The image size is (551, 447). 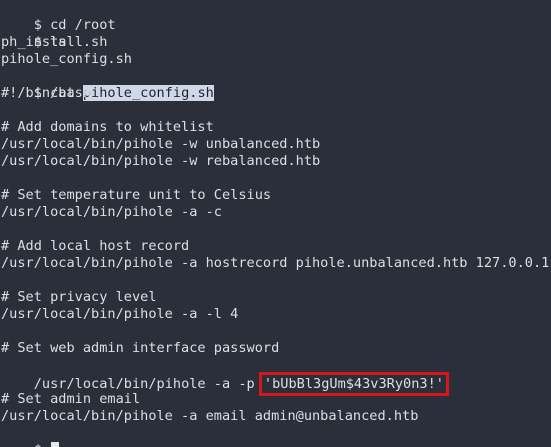 I want to click on password-highlight: 'bUbBl3gUm$43v3Ry0n3!', so click(x=353, y=384).